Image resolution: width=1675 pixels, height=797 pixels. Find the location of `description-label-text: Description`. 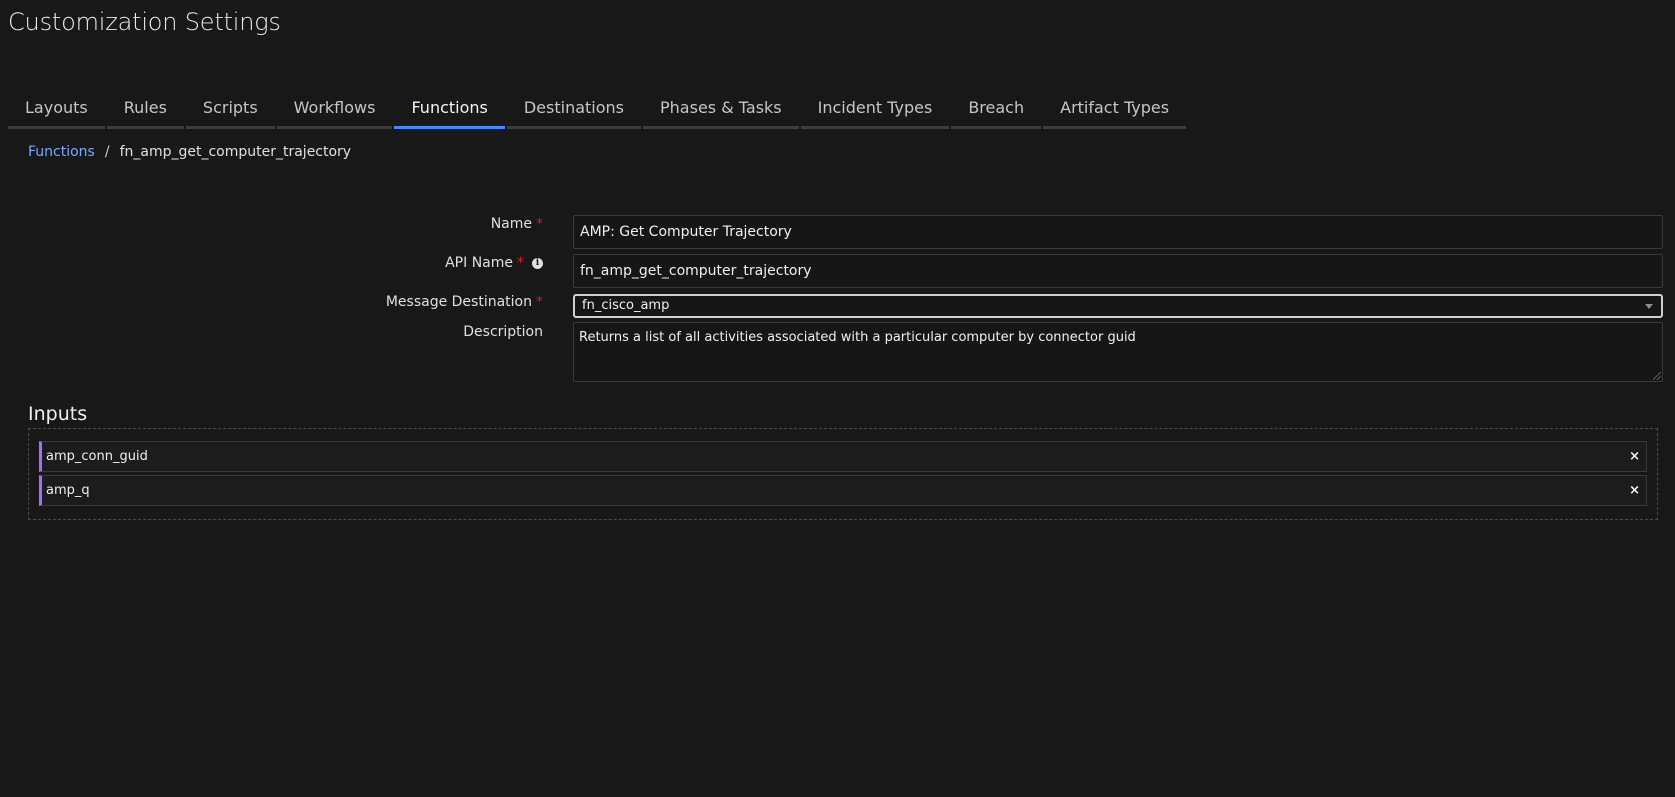

description-label-text: Description is located at coordinates (503, 332).